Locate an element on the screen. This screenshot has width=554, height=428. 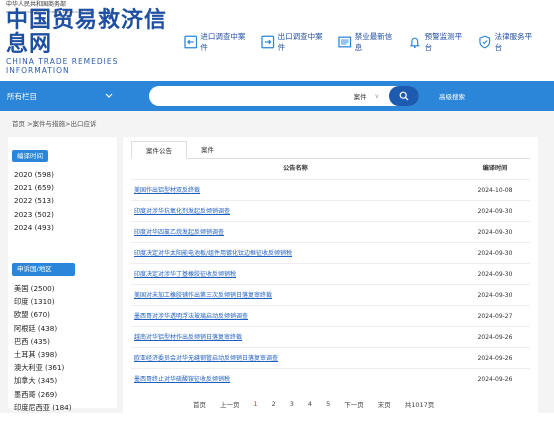
news-link: 禁业最新信息 is located at coordinates (368, 42).